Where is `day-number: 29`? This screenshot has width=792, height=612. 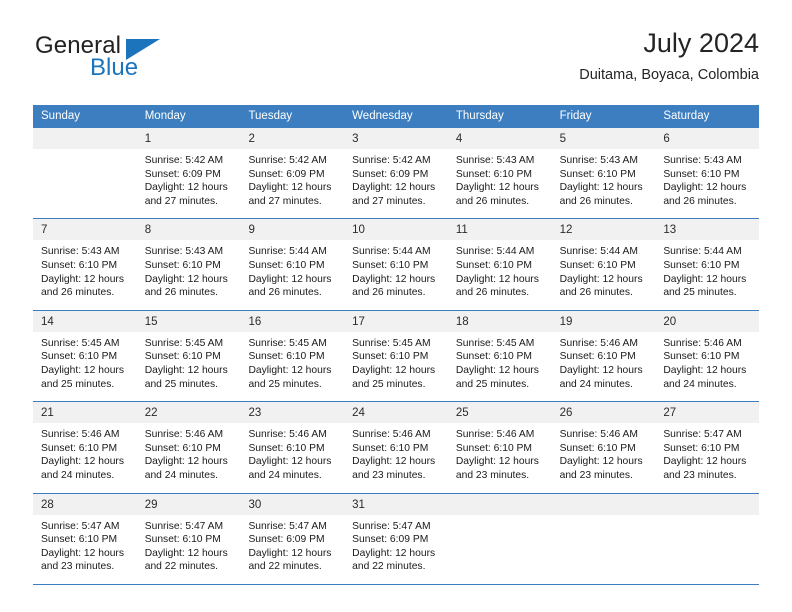
day-number: 29 is located at coordinates (189, 504).